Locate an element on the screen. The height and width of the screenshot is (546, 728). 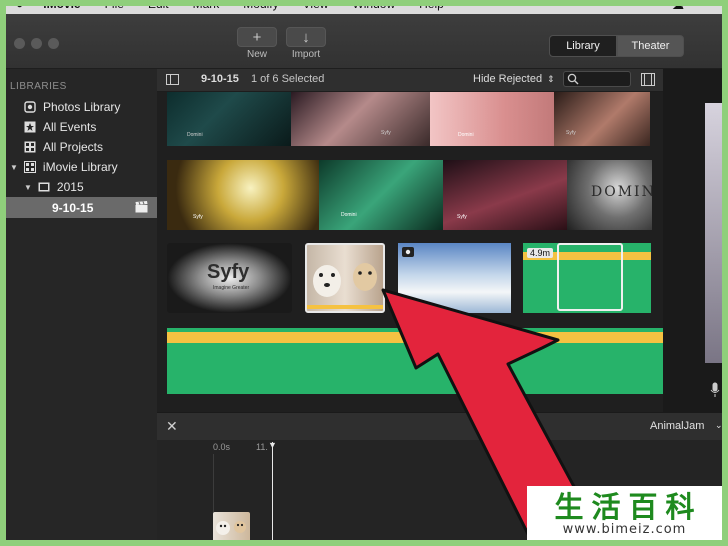
menu-edit: Edit is located at coordinates (158, 5).